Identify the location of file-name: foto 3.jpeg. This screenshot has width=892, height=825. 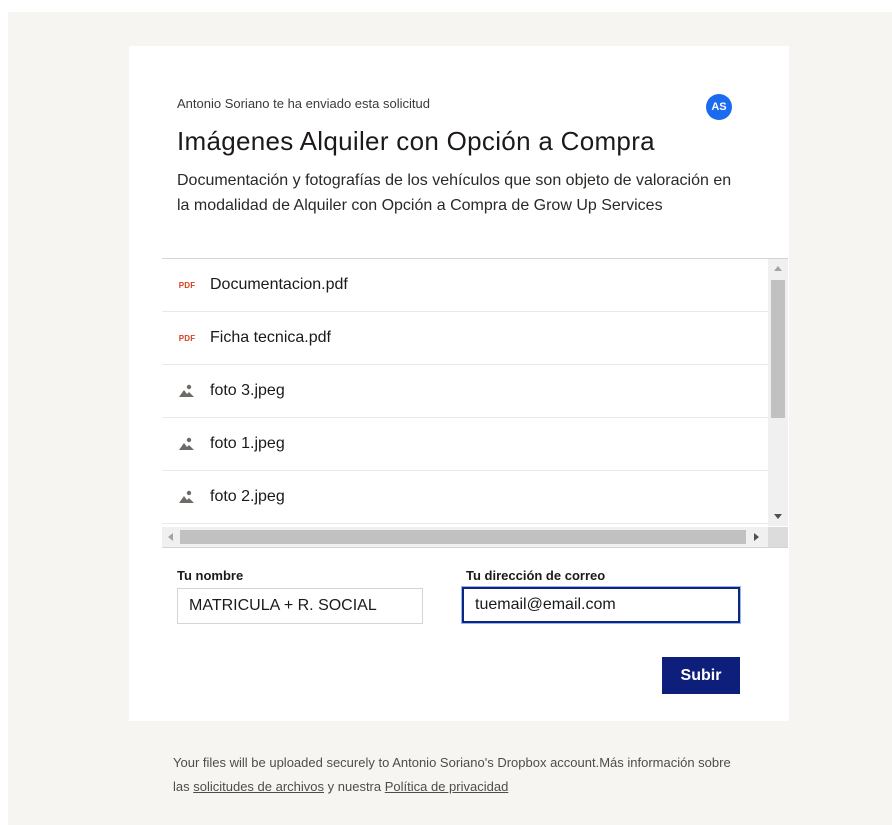
(247, 390).